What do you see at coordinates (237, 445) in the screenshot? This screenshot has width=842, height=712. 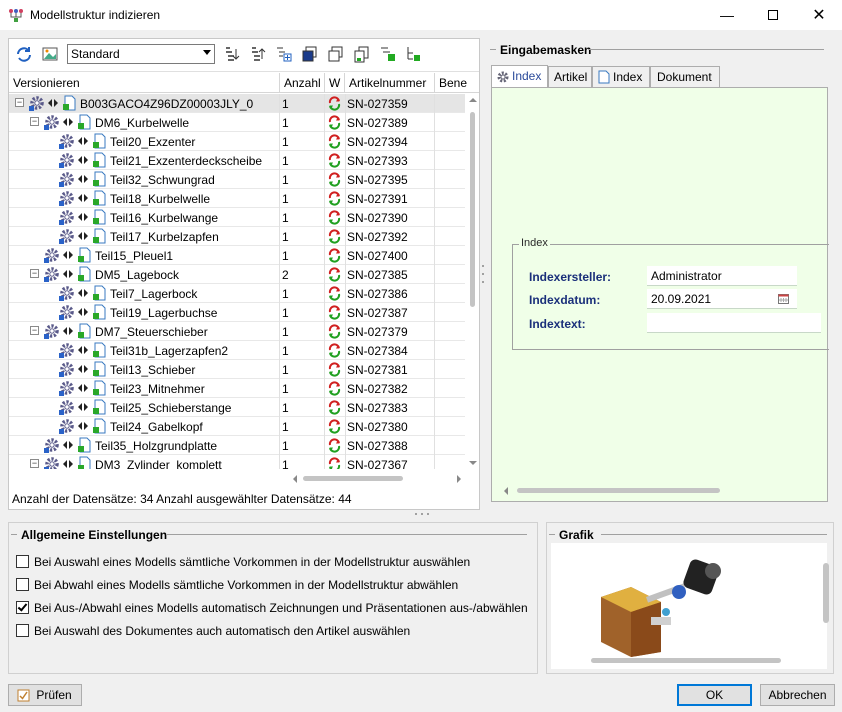 I see `table-row: Teil35_Holzgrundplatte 1 SN-027388` at bounding box center [237, 445].